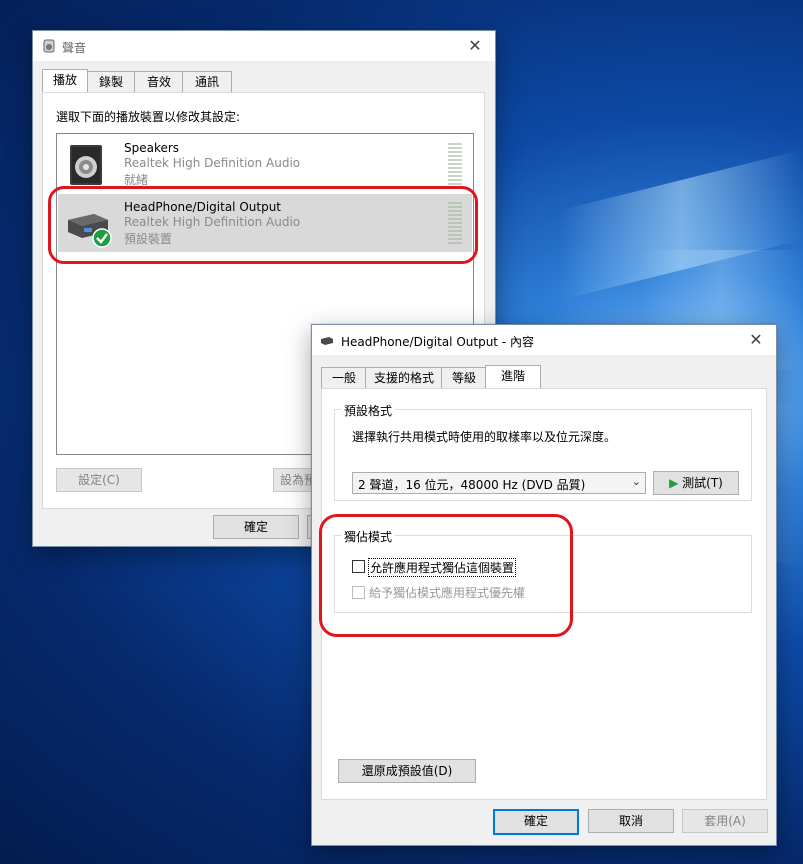  What do you see at coordinates (674, 483) in the screenshot?
I see `play-icon: ▶` at bounding box center [674, 483].